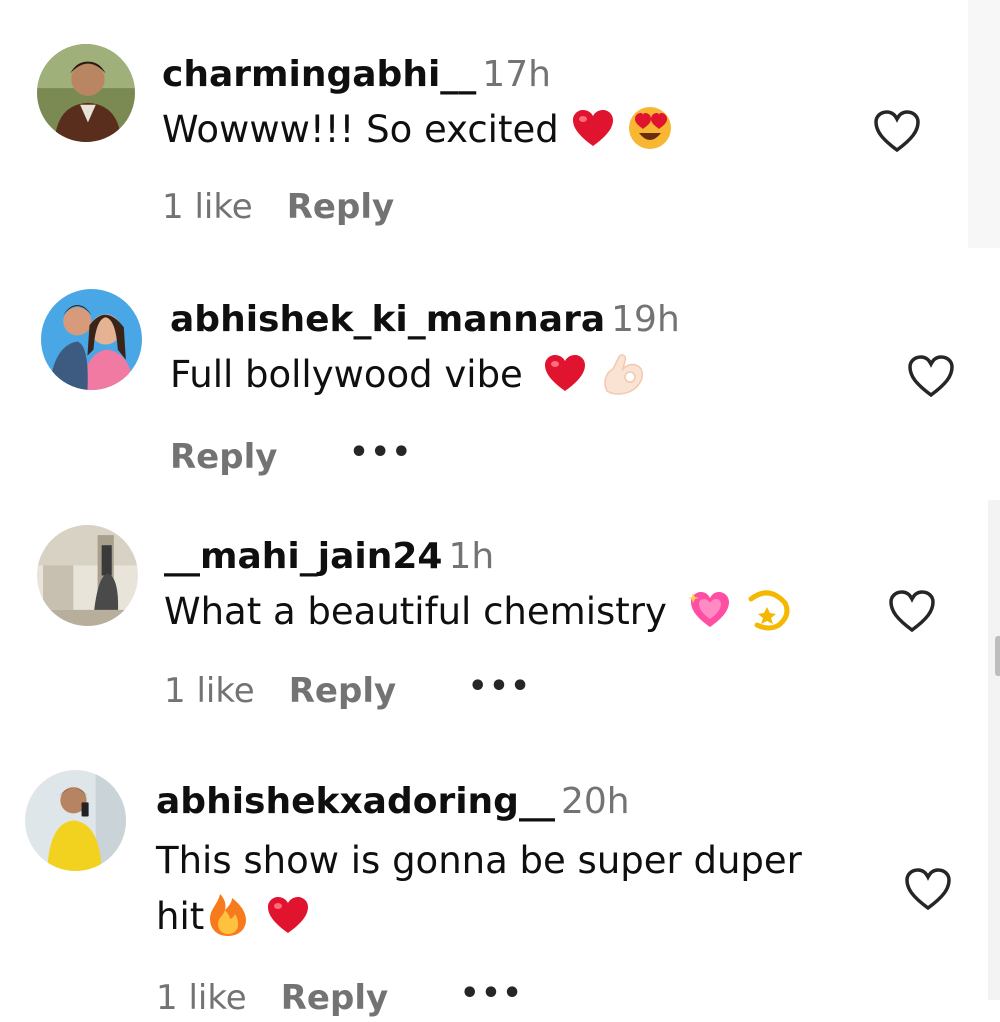  What do you see at coordinates (346, 374) in the screenshot?
I see `comment-text-content: Full bollywood vibe` at bounding box center [346, 374].